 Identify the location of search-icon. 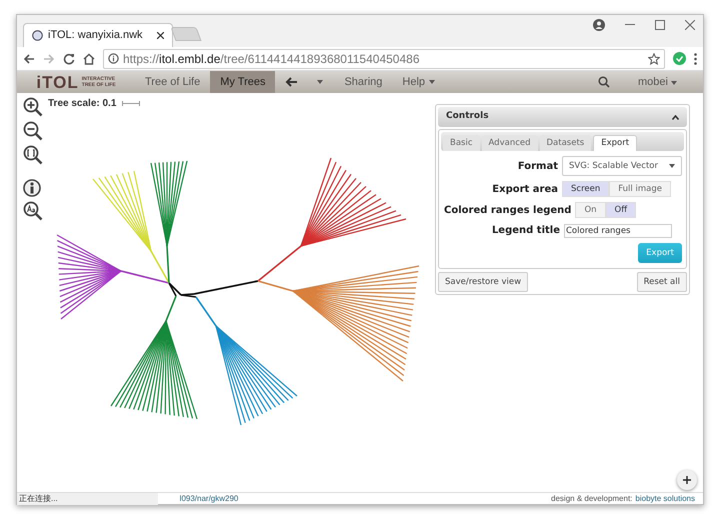
(604, 82).